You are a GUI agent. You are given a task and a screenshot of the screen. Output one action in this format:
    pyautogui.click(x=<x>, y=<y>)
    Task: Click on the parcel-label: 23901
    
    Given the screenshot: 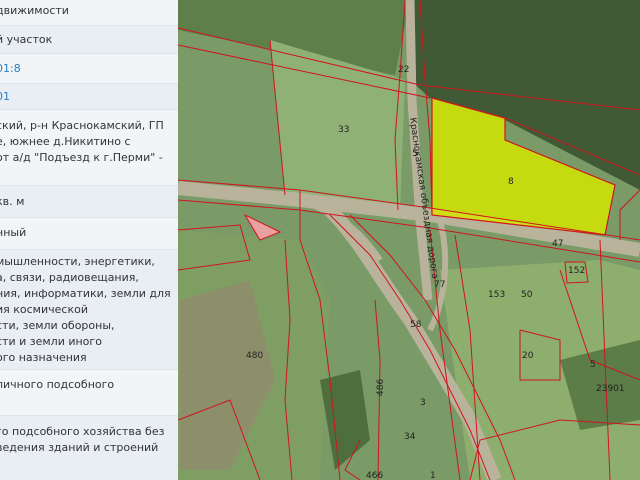 What is the action you would take?
    pyautogui.click(x=610, y=389)
    